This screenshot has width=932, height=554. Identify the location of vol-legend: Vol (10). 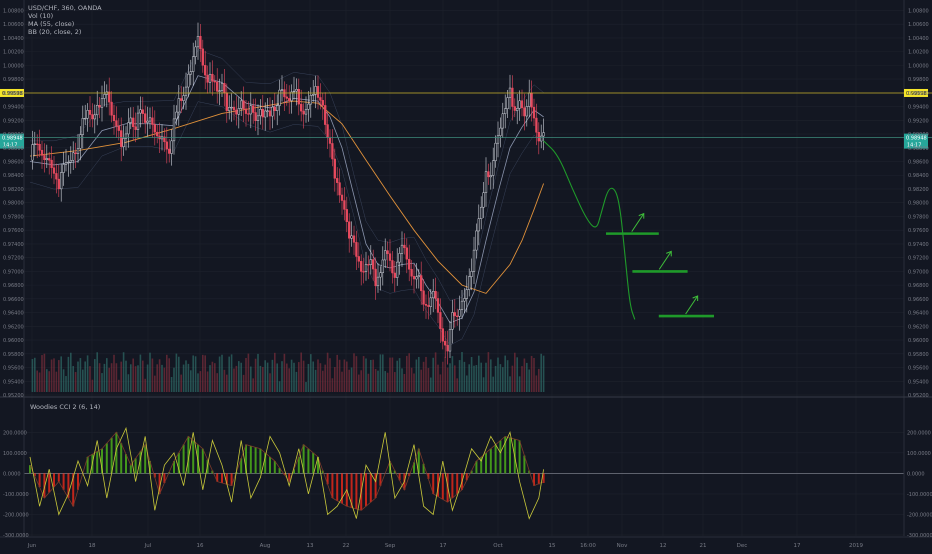
(65, 16).